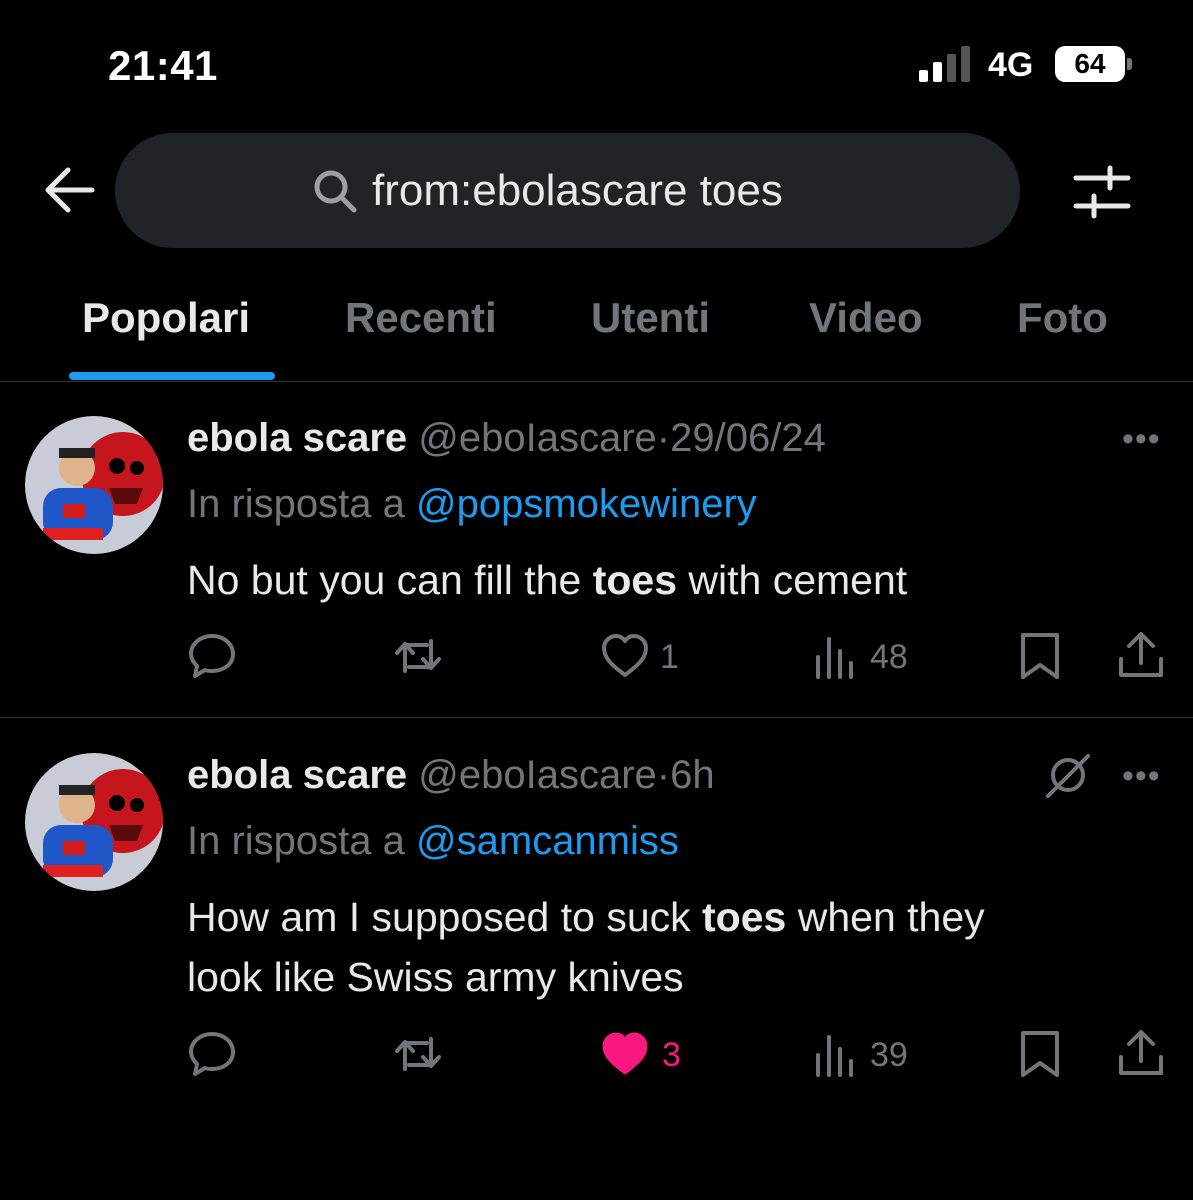 The image size is (1193, 1200). Describe the element at coordinates (1068, 775) in the screenshot. I see `grok-icon` at that location.